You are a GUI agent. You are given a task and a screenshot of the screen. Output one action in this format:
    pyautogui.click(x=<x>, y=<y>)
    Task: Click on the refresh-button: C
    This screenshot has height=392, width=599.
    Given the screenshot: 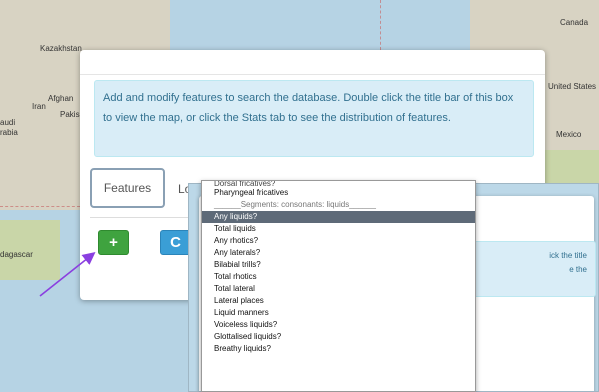 What is the action you would take?
    pyautogui.click(x=175, y=242)
    